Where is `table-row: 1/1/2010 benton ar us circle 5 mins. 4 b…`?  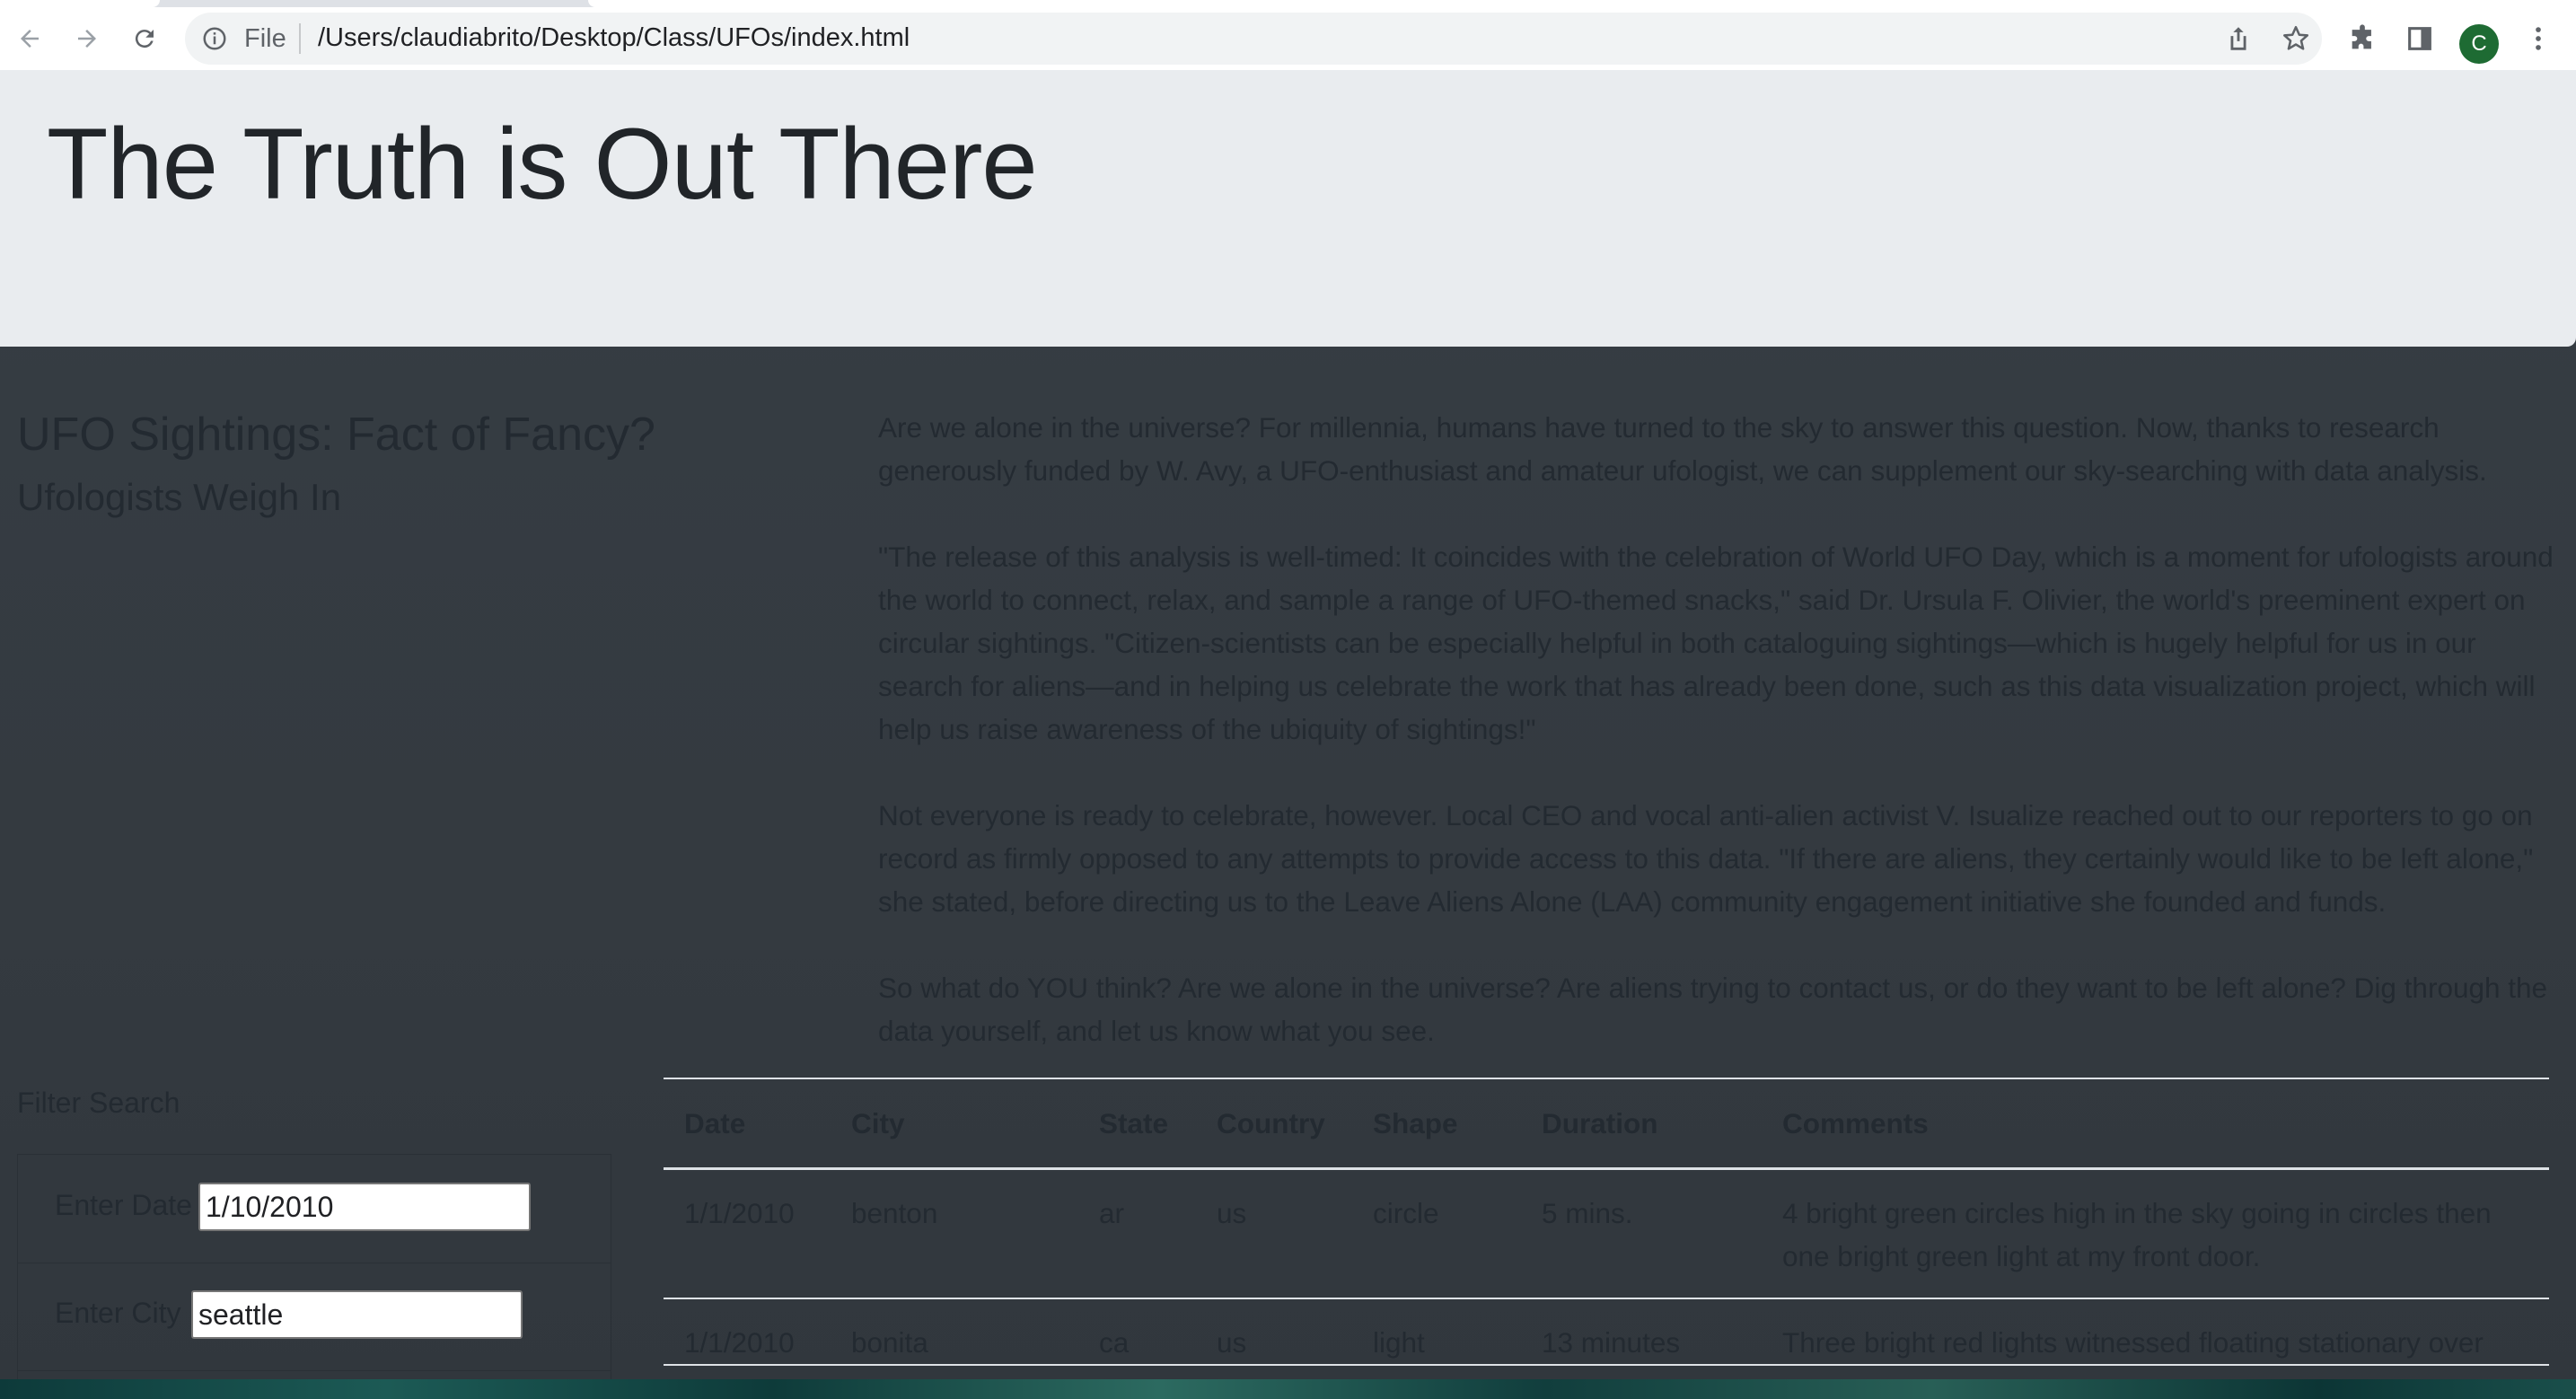 table-row: 1/1/2010 benton ar us circle 5 mins. 4 b… is located at coordinates (1606, 1233).